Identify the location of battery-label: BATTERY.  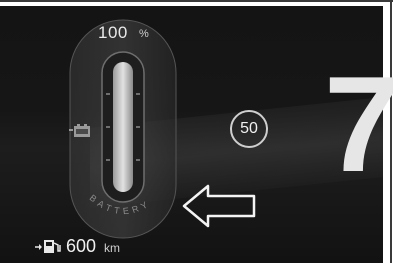
(118, 205).